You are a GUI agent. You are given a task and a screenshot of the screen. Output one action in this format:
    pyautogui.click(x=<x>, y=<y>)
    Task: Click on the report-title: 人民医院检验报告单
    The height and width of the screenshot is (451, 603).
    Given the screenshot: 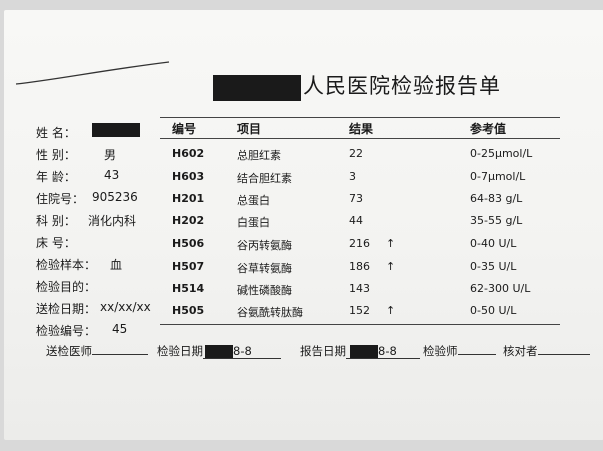 What is the action you would take?
    pyautogui.click(x=357, y=85)
    